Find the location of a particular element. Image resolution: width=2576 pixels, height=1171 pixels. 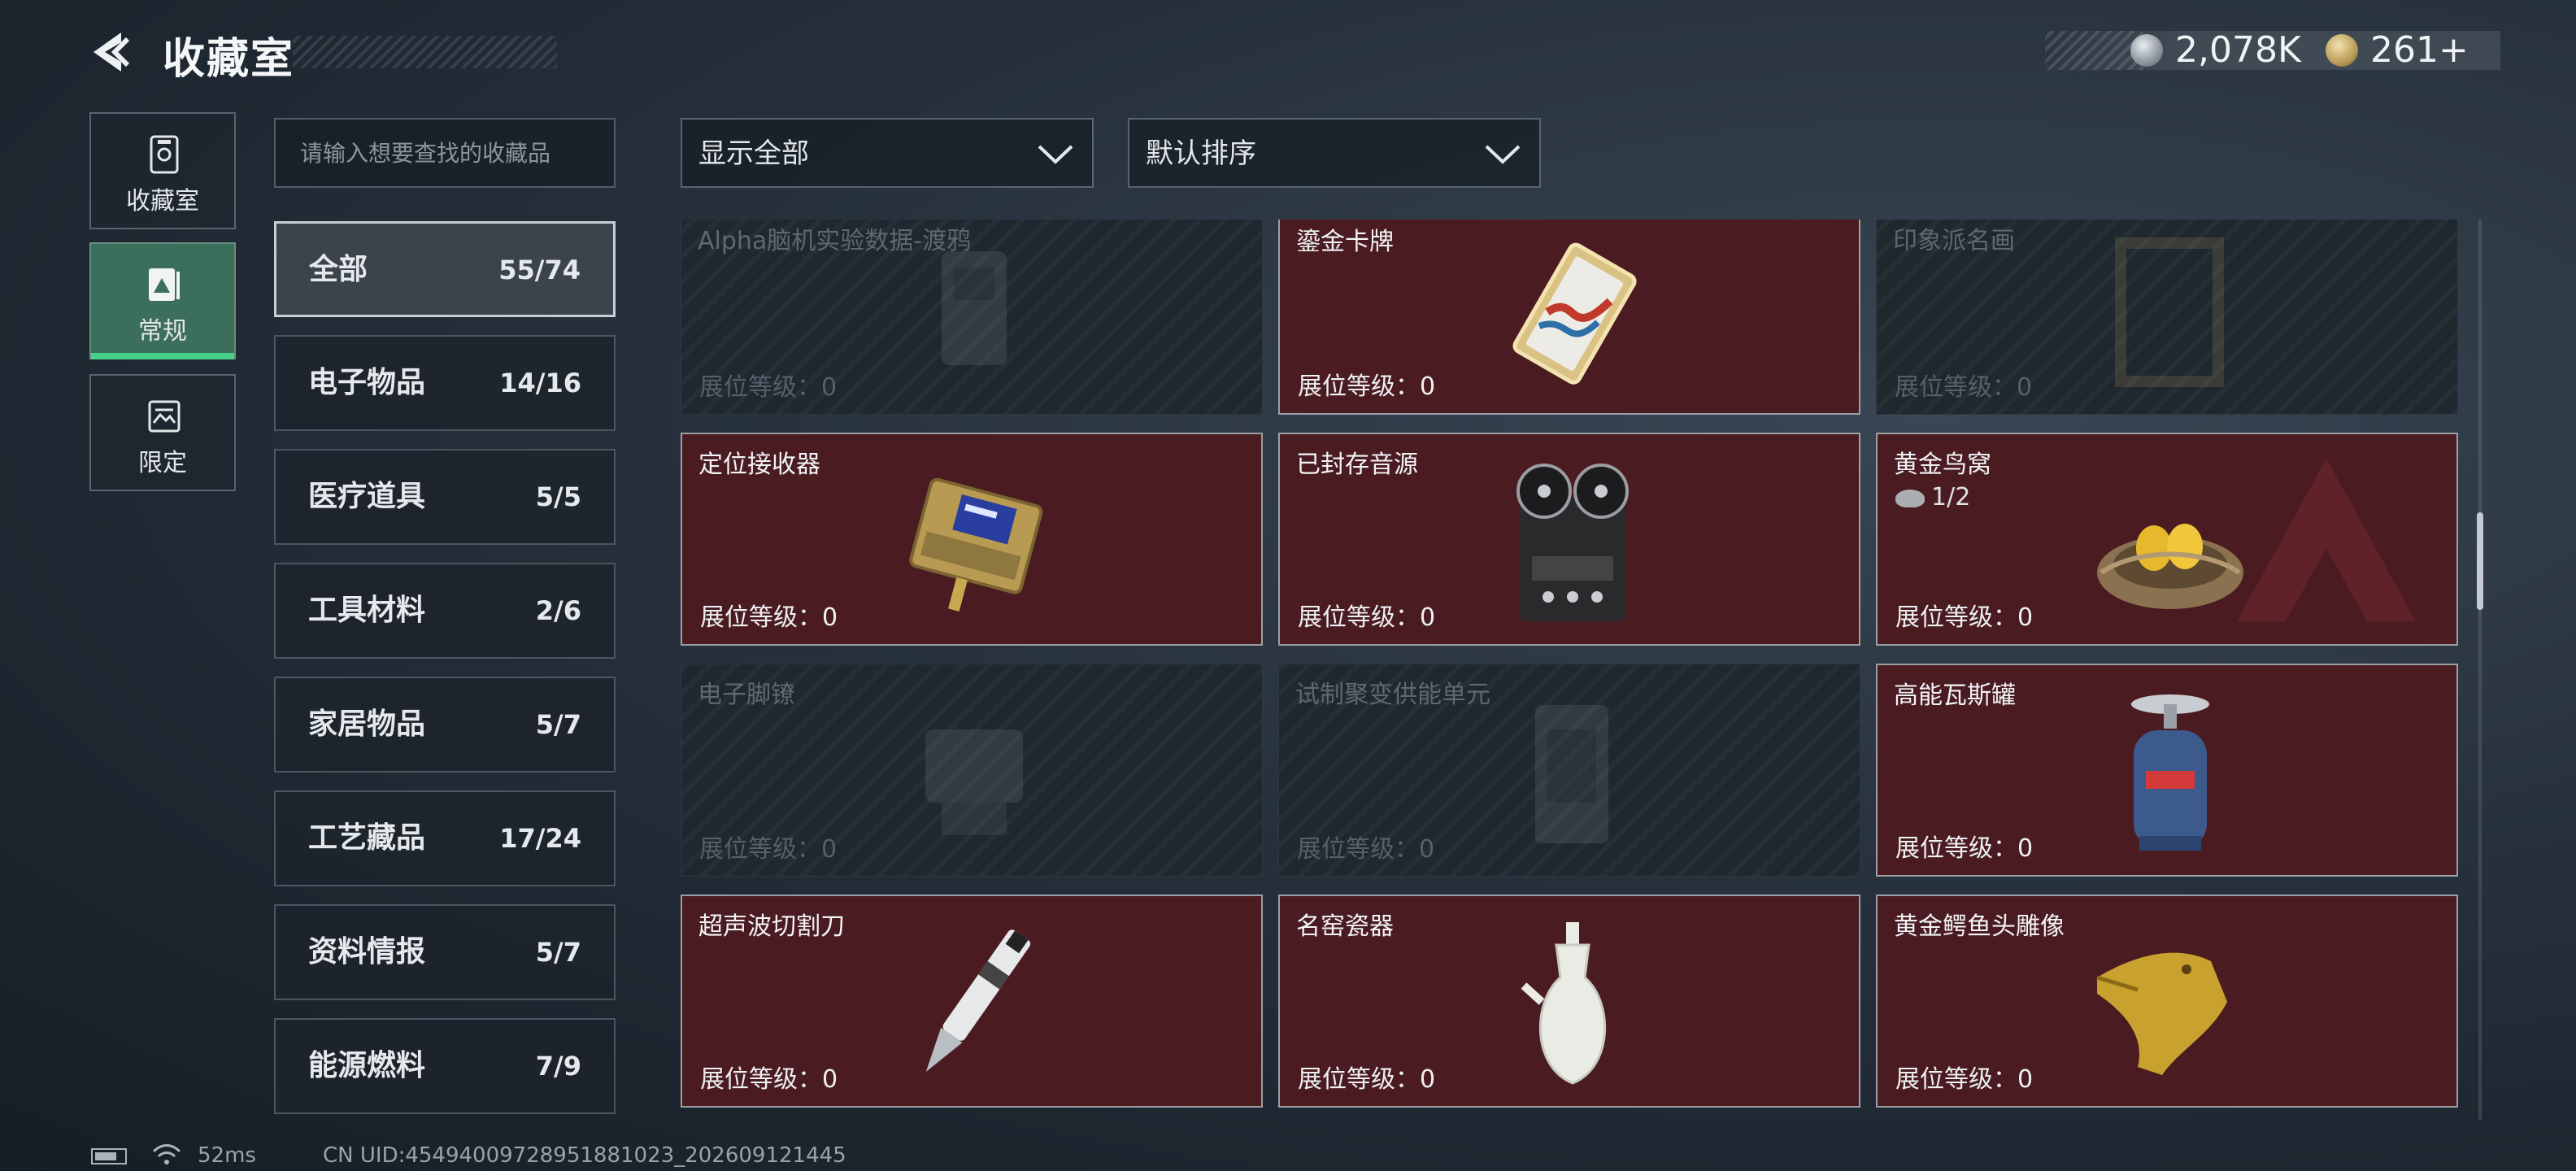

category-tools: 工具材料 2/6 is located at coordinates (445, 611).